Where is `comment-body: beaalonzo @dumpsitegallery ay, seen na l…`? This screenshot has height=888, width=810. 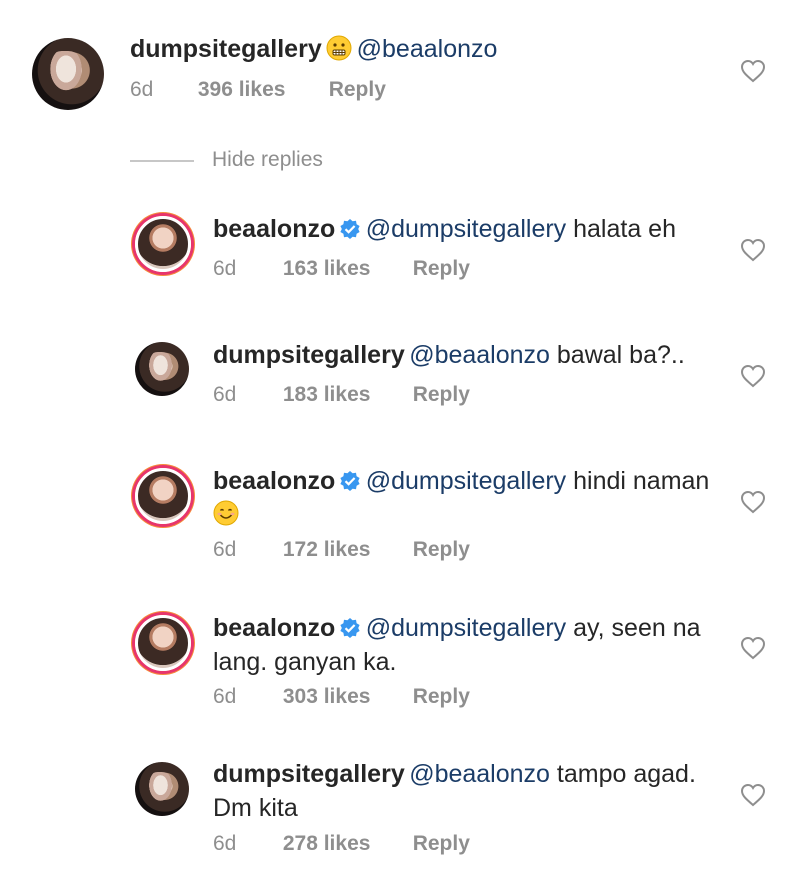
comment-body: beaalonzo @dumpsitegallery ay, seen na l… is located at coordinates (468, 647).